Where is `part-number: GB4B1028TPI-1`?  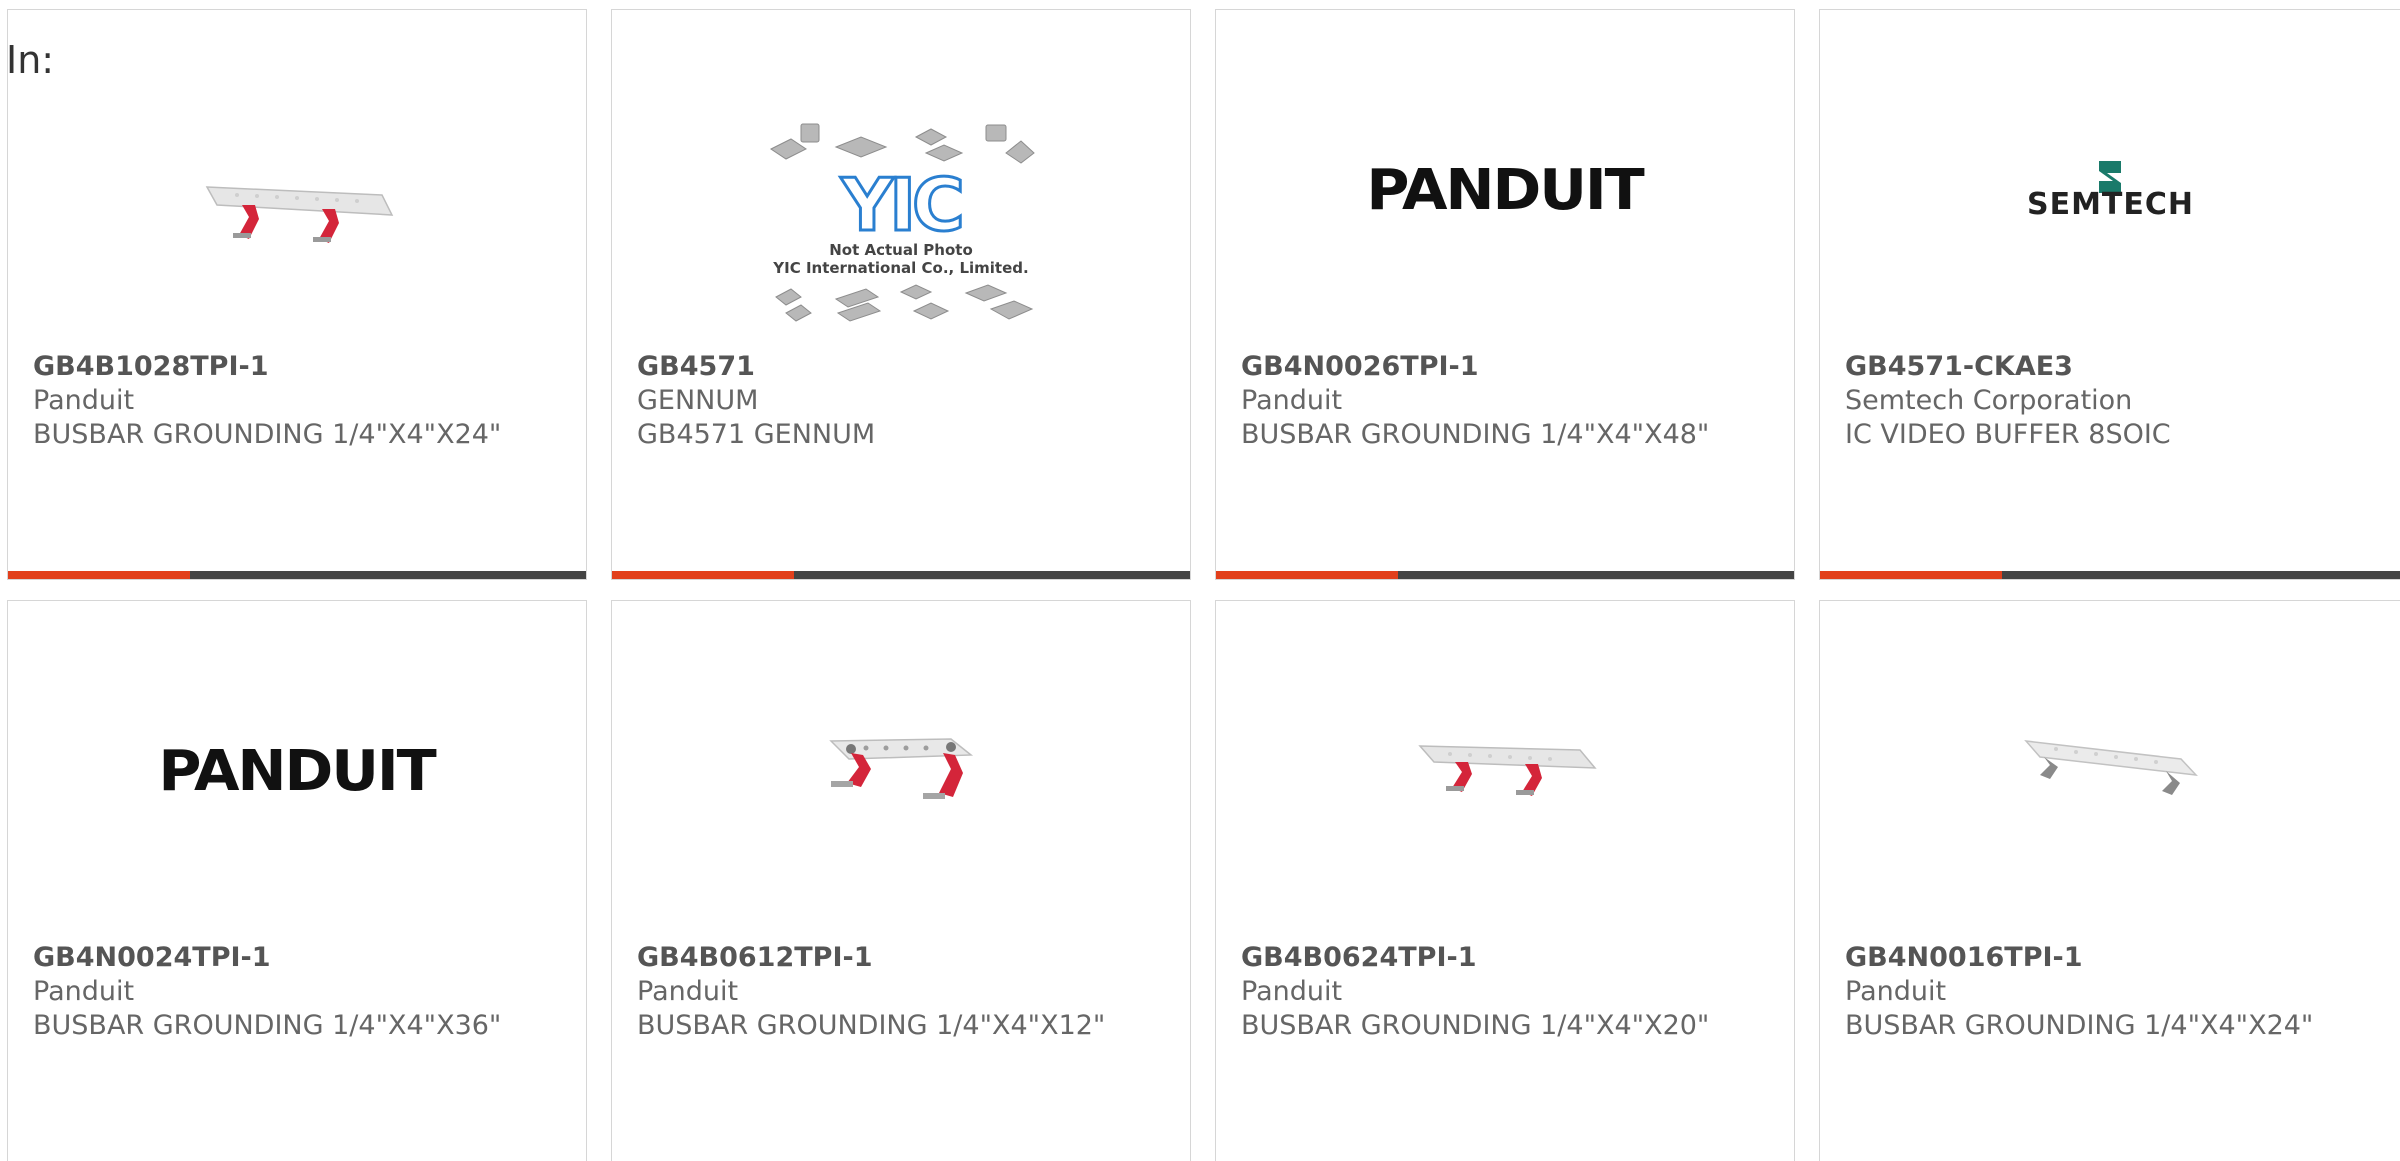 part-number: GB4B1028TPI-1 is located at coordinates (299, 367).